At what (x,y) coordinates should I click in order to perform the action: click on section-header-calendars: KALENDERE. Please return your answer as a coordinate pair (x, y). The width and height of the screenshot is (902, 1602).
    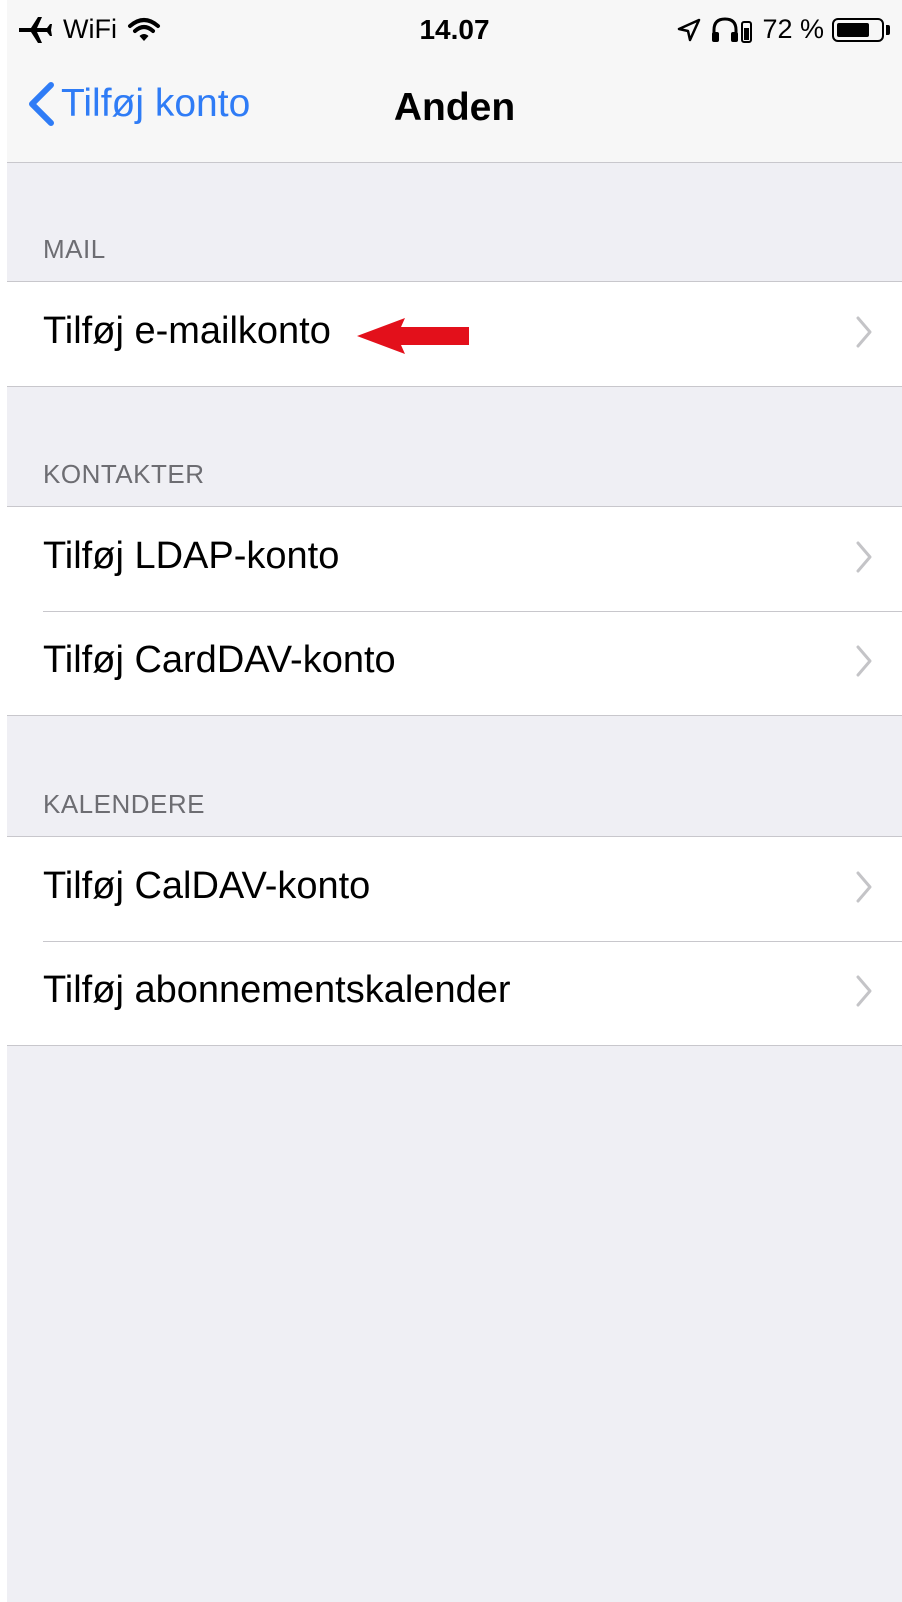
    Looking at the image, I should click on (124, 804).